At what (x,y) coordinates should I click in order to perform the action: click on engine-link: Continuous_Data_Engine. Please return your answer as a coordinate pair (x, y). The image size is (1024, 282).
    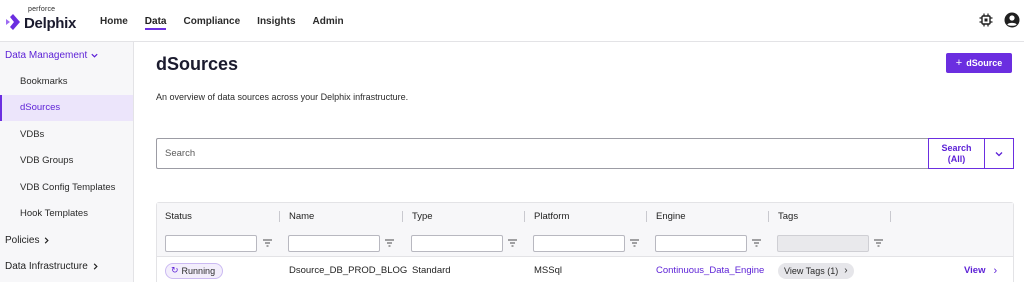
    Looking at the image, I should click on (710, 270).